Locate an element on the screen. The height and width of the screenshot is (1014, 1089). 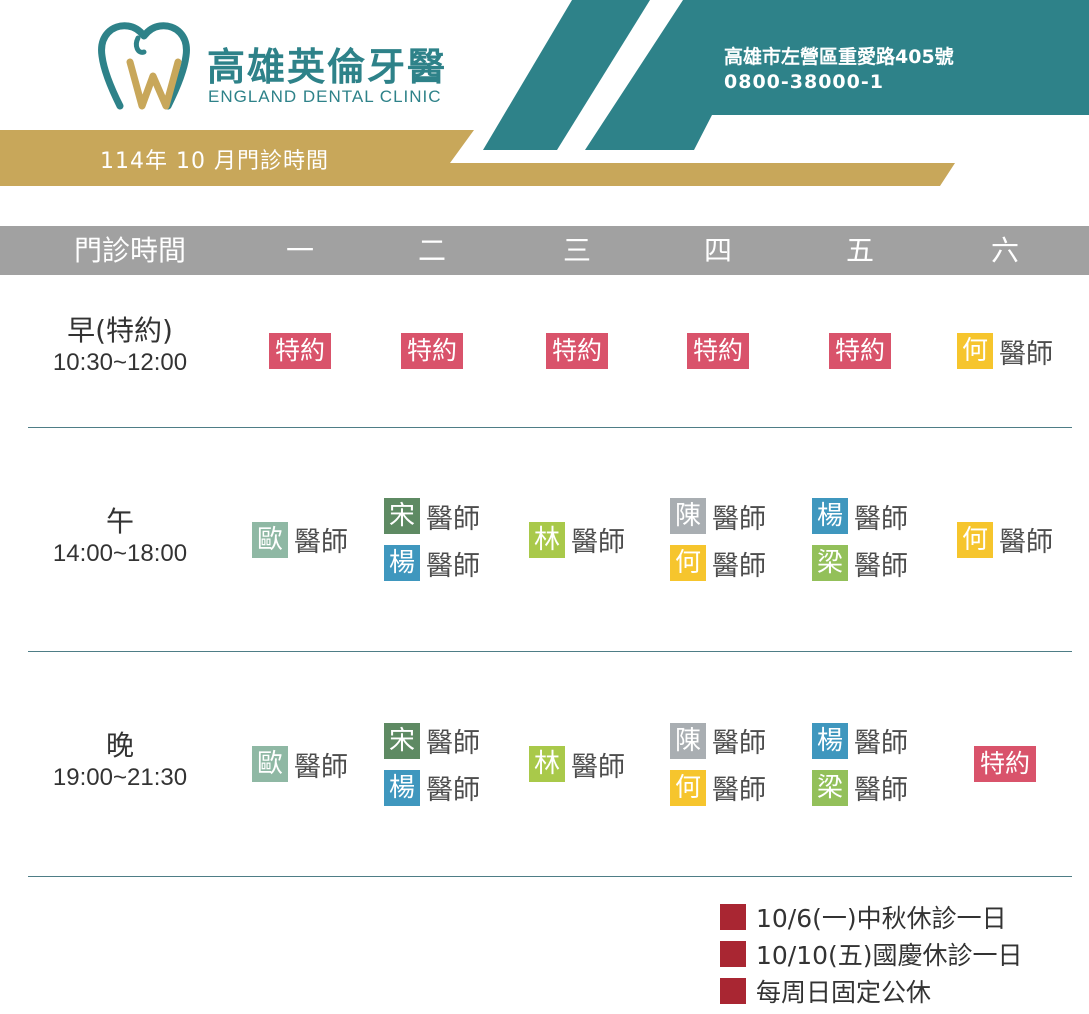
clinic-phone: 0800-38000-1 is located at coordinates (804, 82).